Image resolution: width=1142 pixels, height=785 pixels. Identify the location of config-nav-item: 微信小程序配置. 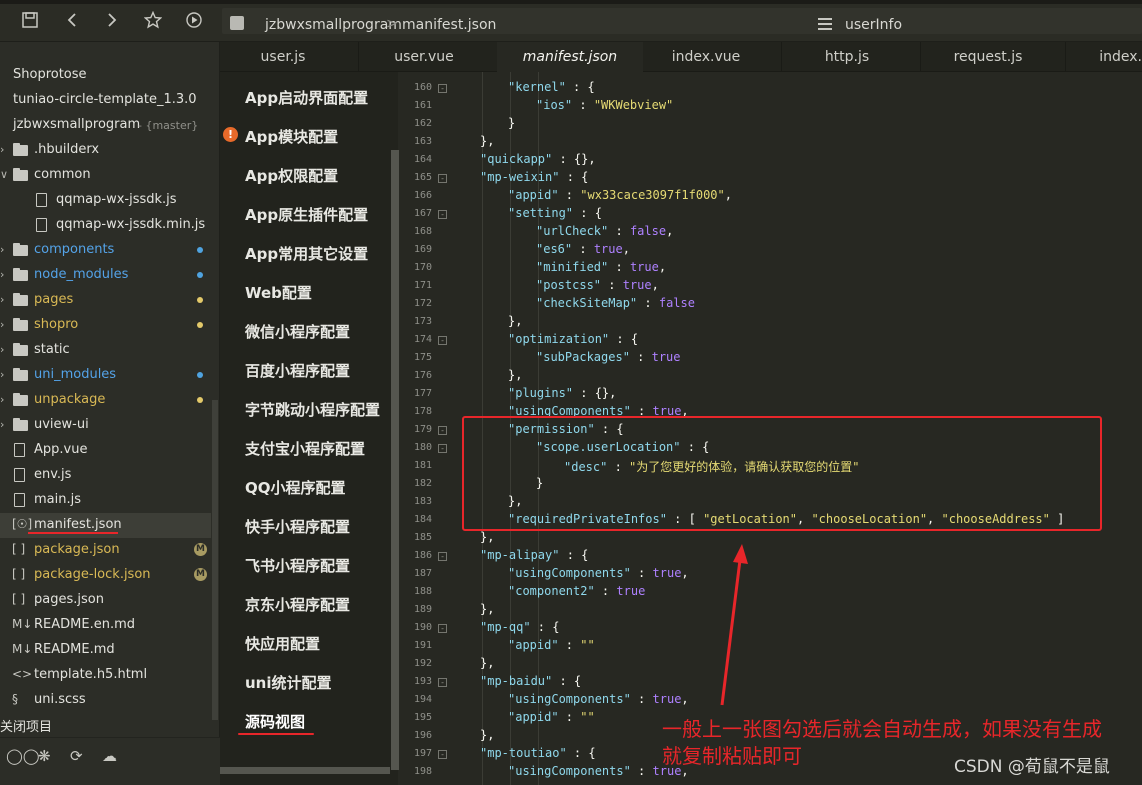
(297, 331).